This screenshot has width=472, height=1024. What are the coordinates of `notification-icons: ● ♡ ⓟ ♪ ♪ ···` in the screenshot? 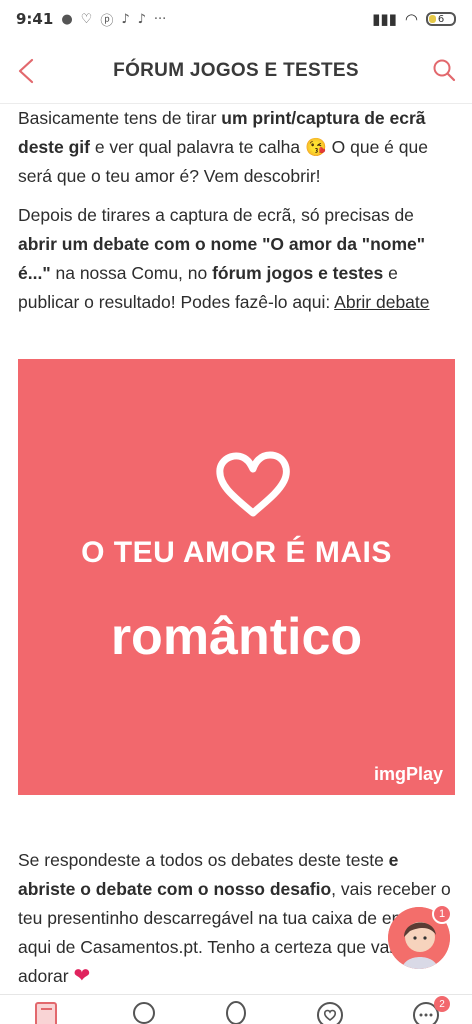 It's located at (113, 19).